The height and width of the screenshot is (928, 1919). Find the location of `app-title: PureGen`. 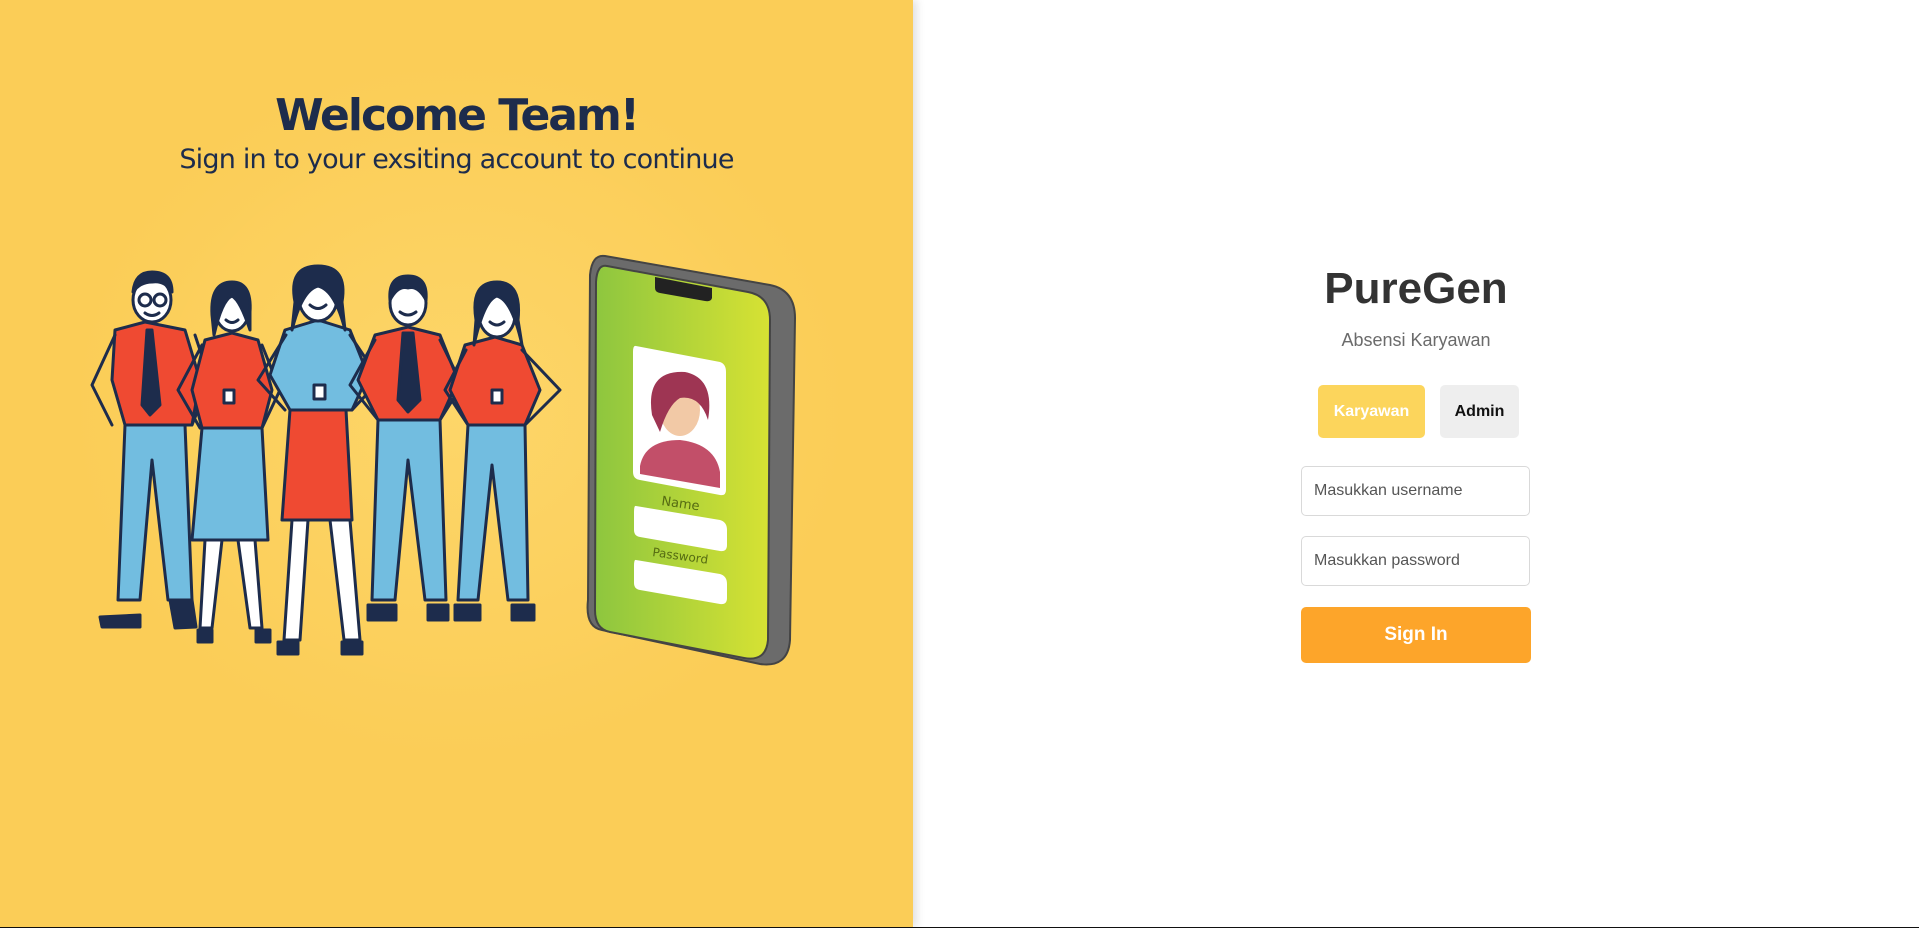

app-title: PureGen is located at coordinates (1416, 288).